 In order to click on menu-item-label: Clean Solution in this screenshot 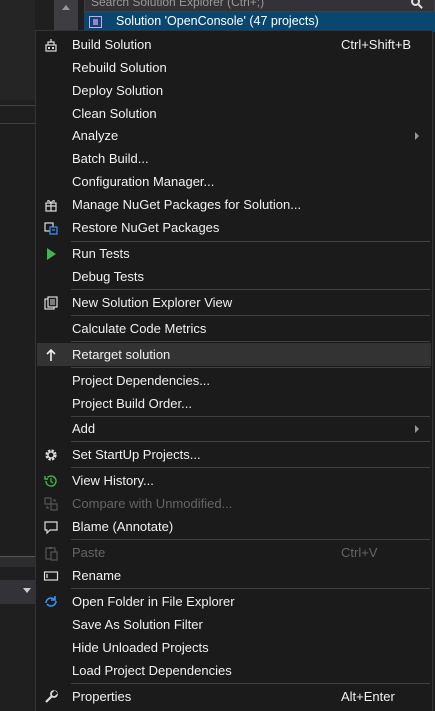, I will do `click(114, 113)`.